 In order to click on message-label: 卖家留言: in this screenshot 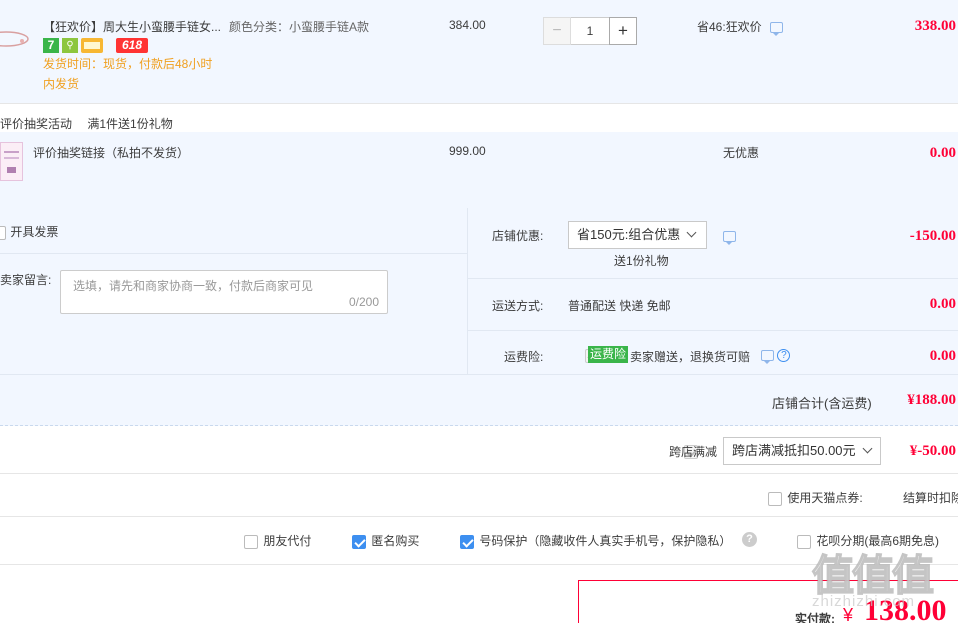, I will do `click(26, 280)`.